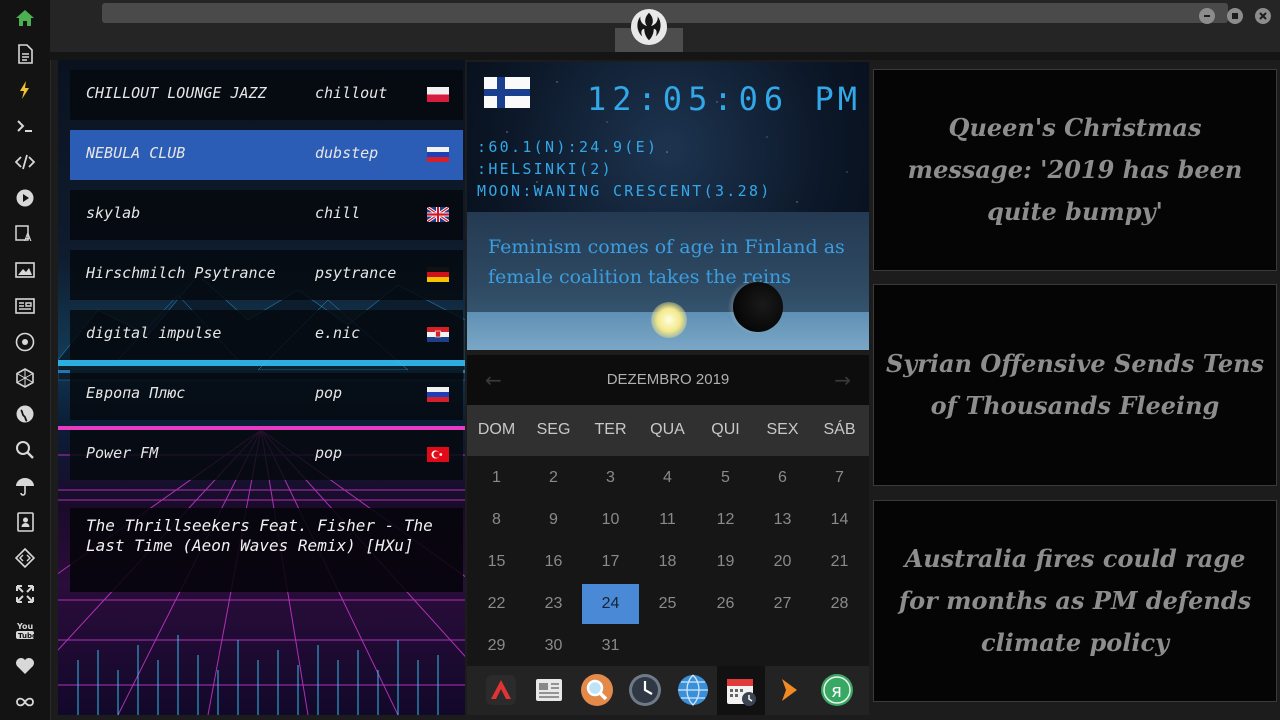 This screenshot has width=1280, height=720. Describe the element at coordinates (842, 380) in the screenshot. I see `next-month-arrow-icon: →` at that location.